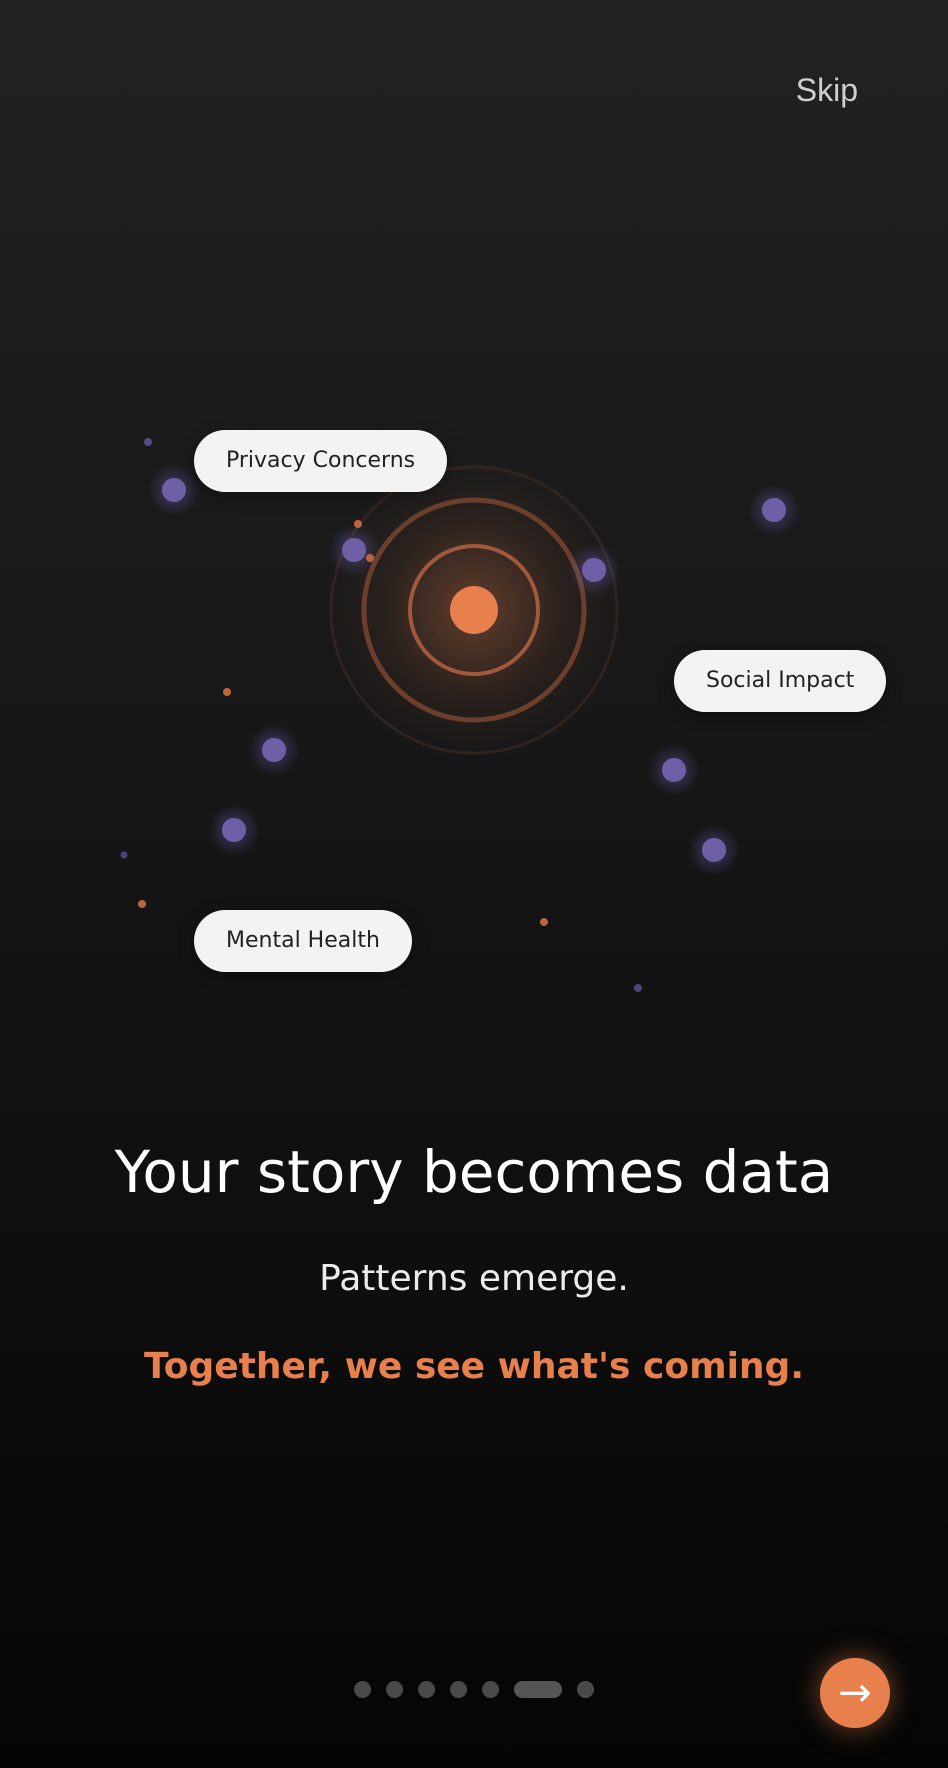 Image resolution: width=948 pixels, height=1768 pixels. What do you see at coordinates (474, 610) in the screenshot?
I see `core-center` at bounding box center [474, 610].